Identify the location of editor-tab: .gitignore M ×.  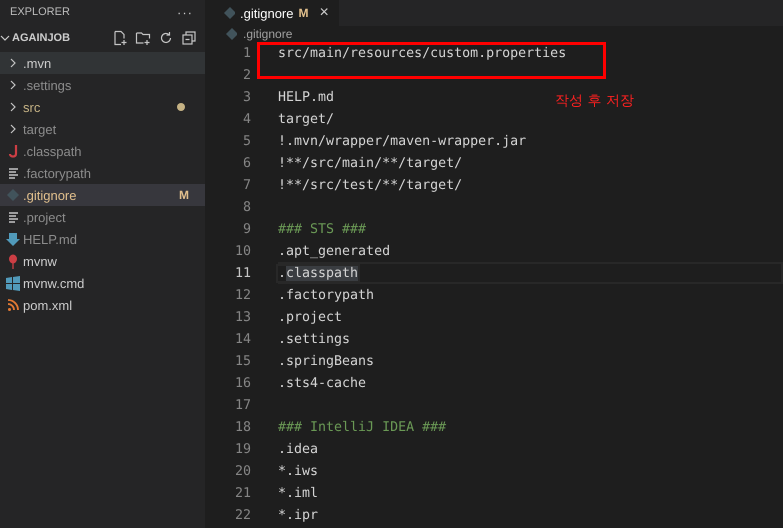
(272, 13).